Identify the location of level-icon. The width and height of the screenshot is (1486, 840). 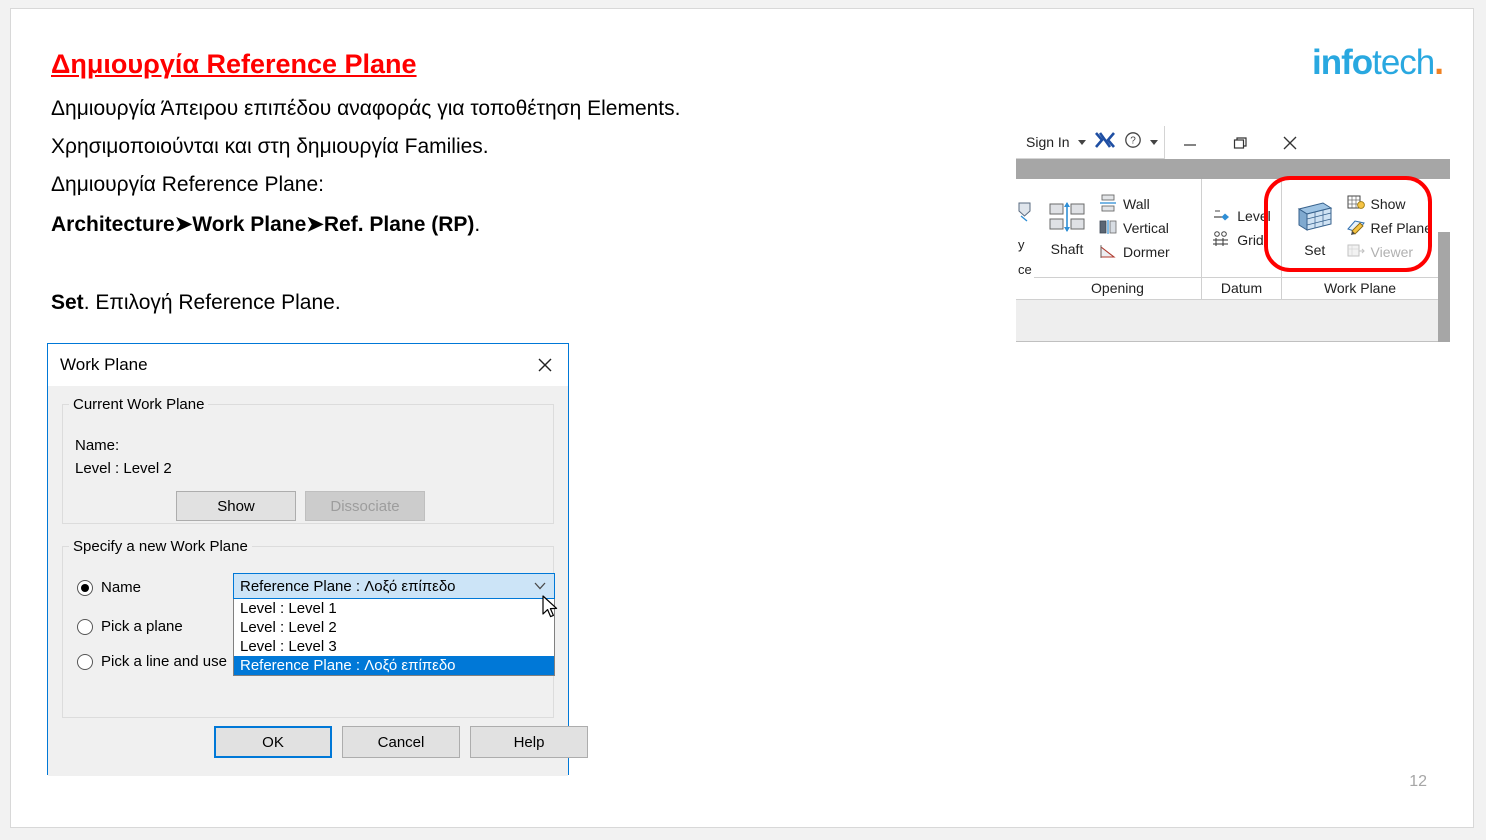
(1222, 216).